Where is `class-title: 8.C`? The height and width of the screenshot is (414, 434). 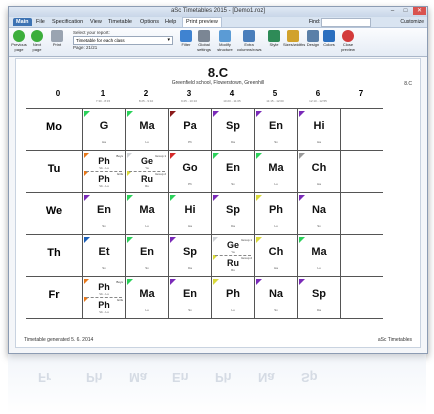
class-title: 8.C is located at coordinates (218, 72).